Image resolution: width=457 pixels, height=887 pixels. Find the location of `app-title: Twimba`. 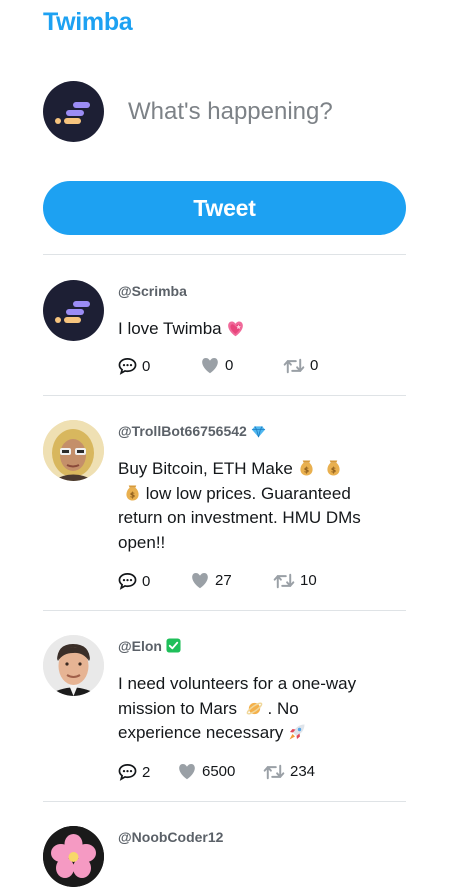

app-title: Twimba is located at coordinates (88, 22).